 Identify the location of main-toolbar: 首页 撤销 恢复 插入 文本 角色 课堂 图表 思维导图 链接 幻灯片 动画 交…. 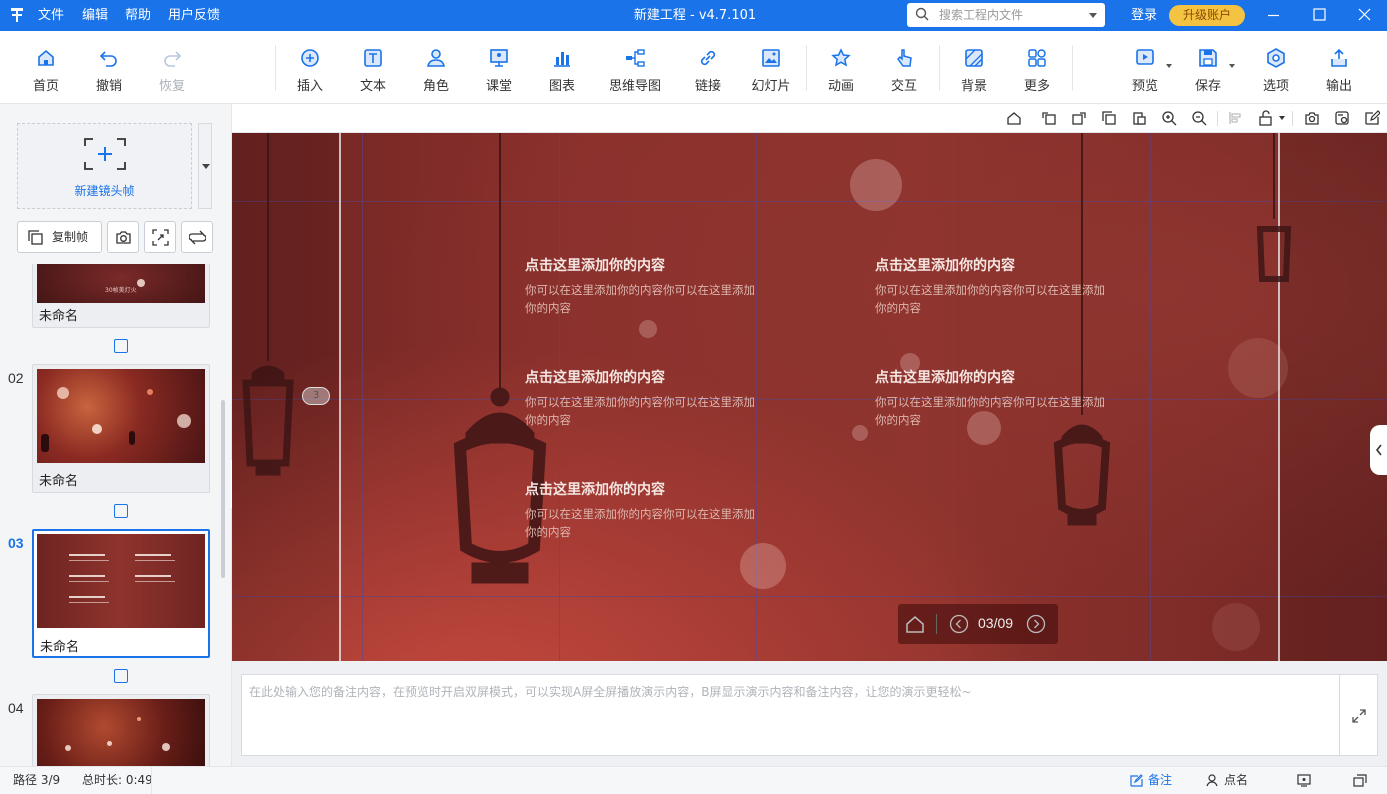
(693, 67).